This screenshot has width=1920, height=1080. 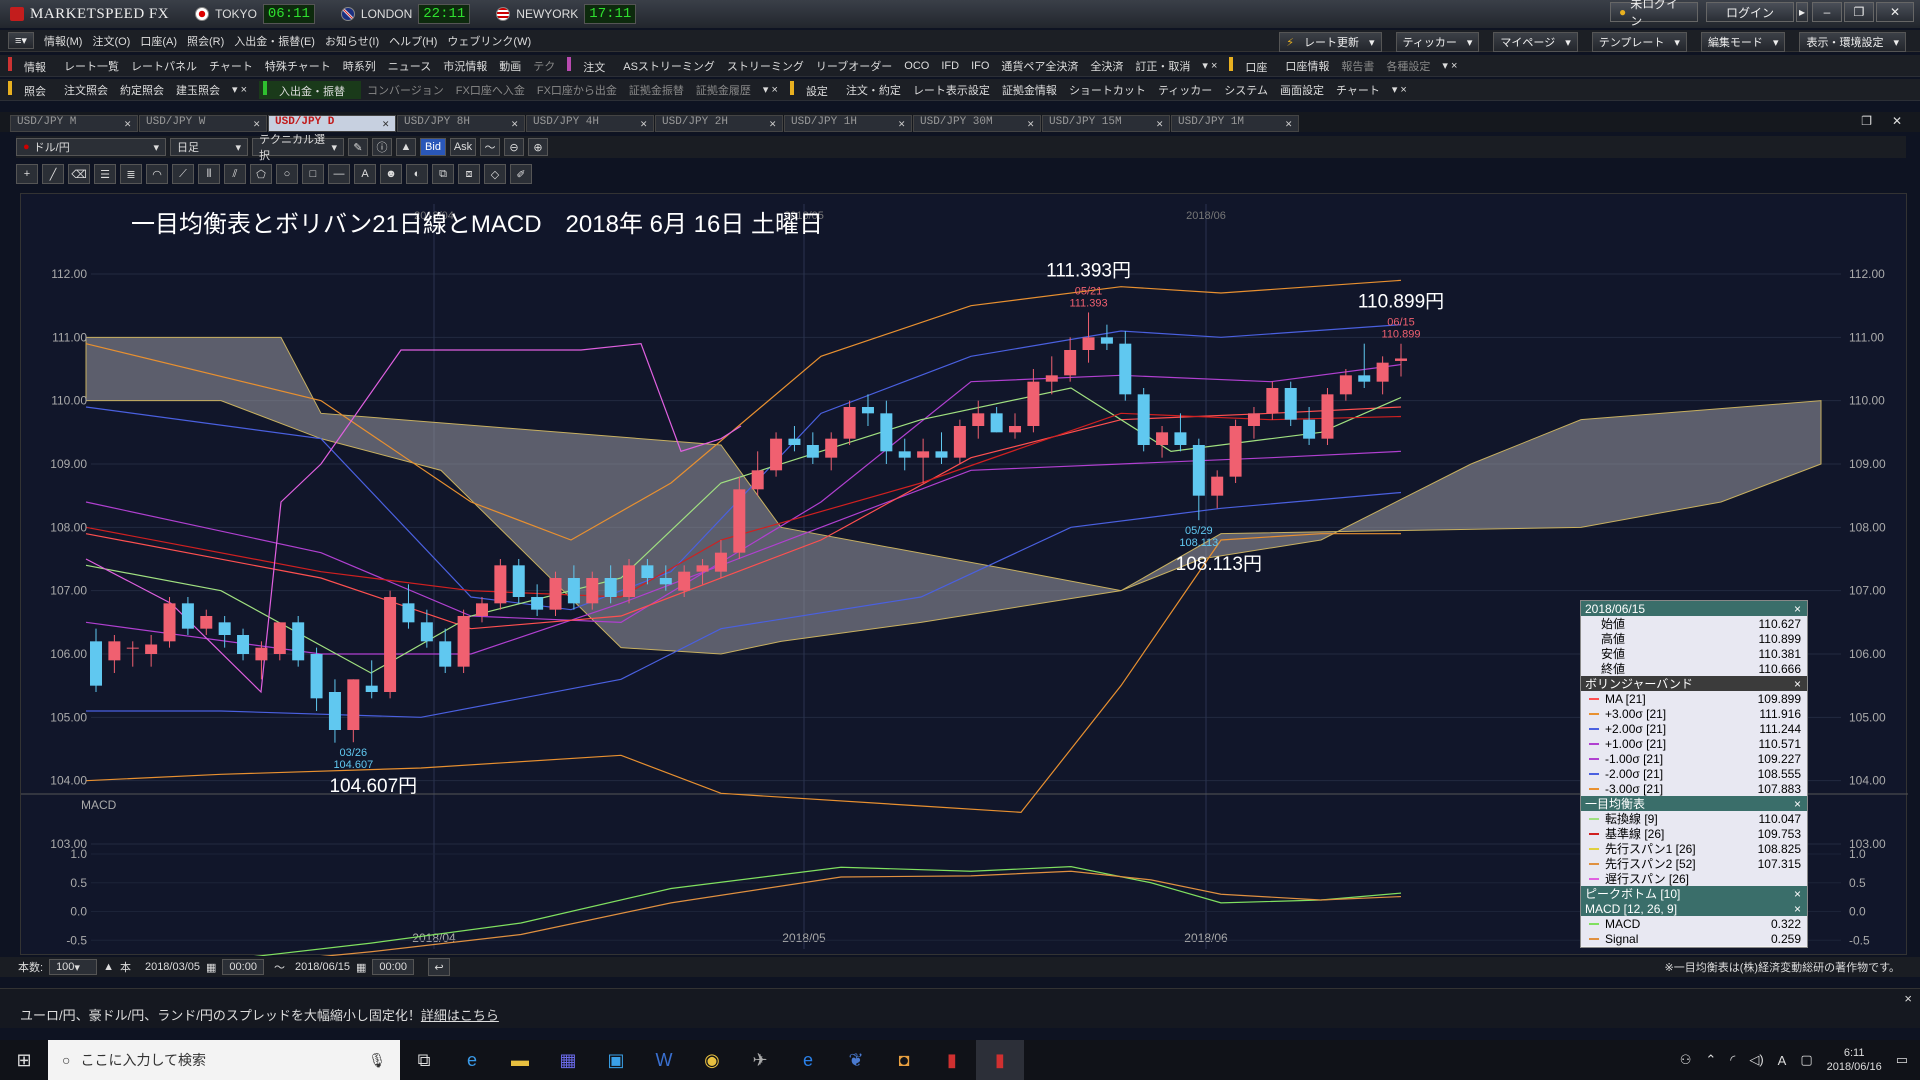 What do you see at coordinates (980, 66) in the screenshot?
I see `tb-ifo: IFO` at bounding box center [980, 66].